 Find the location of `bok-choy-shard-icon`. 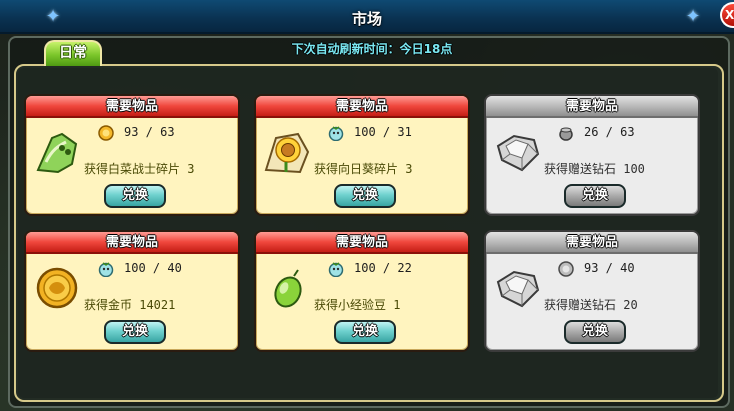

bok-choy-shard-icon is located at coordinates (57, 153).